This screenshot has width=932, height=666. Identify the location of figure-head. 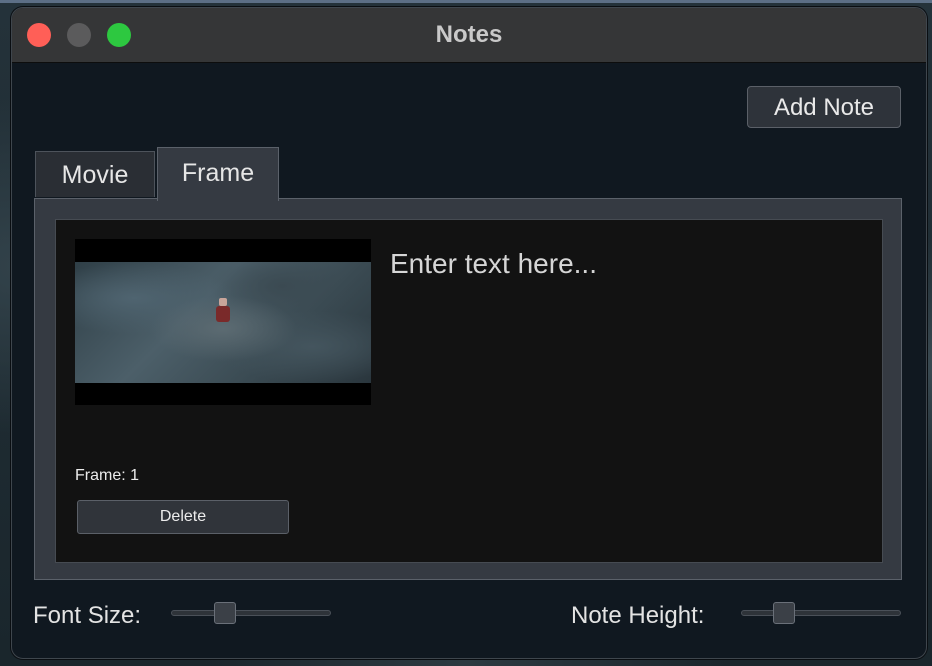
(223, 302).